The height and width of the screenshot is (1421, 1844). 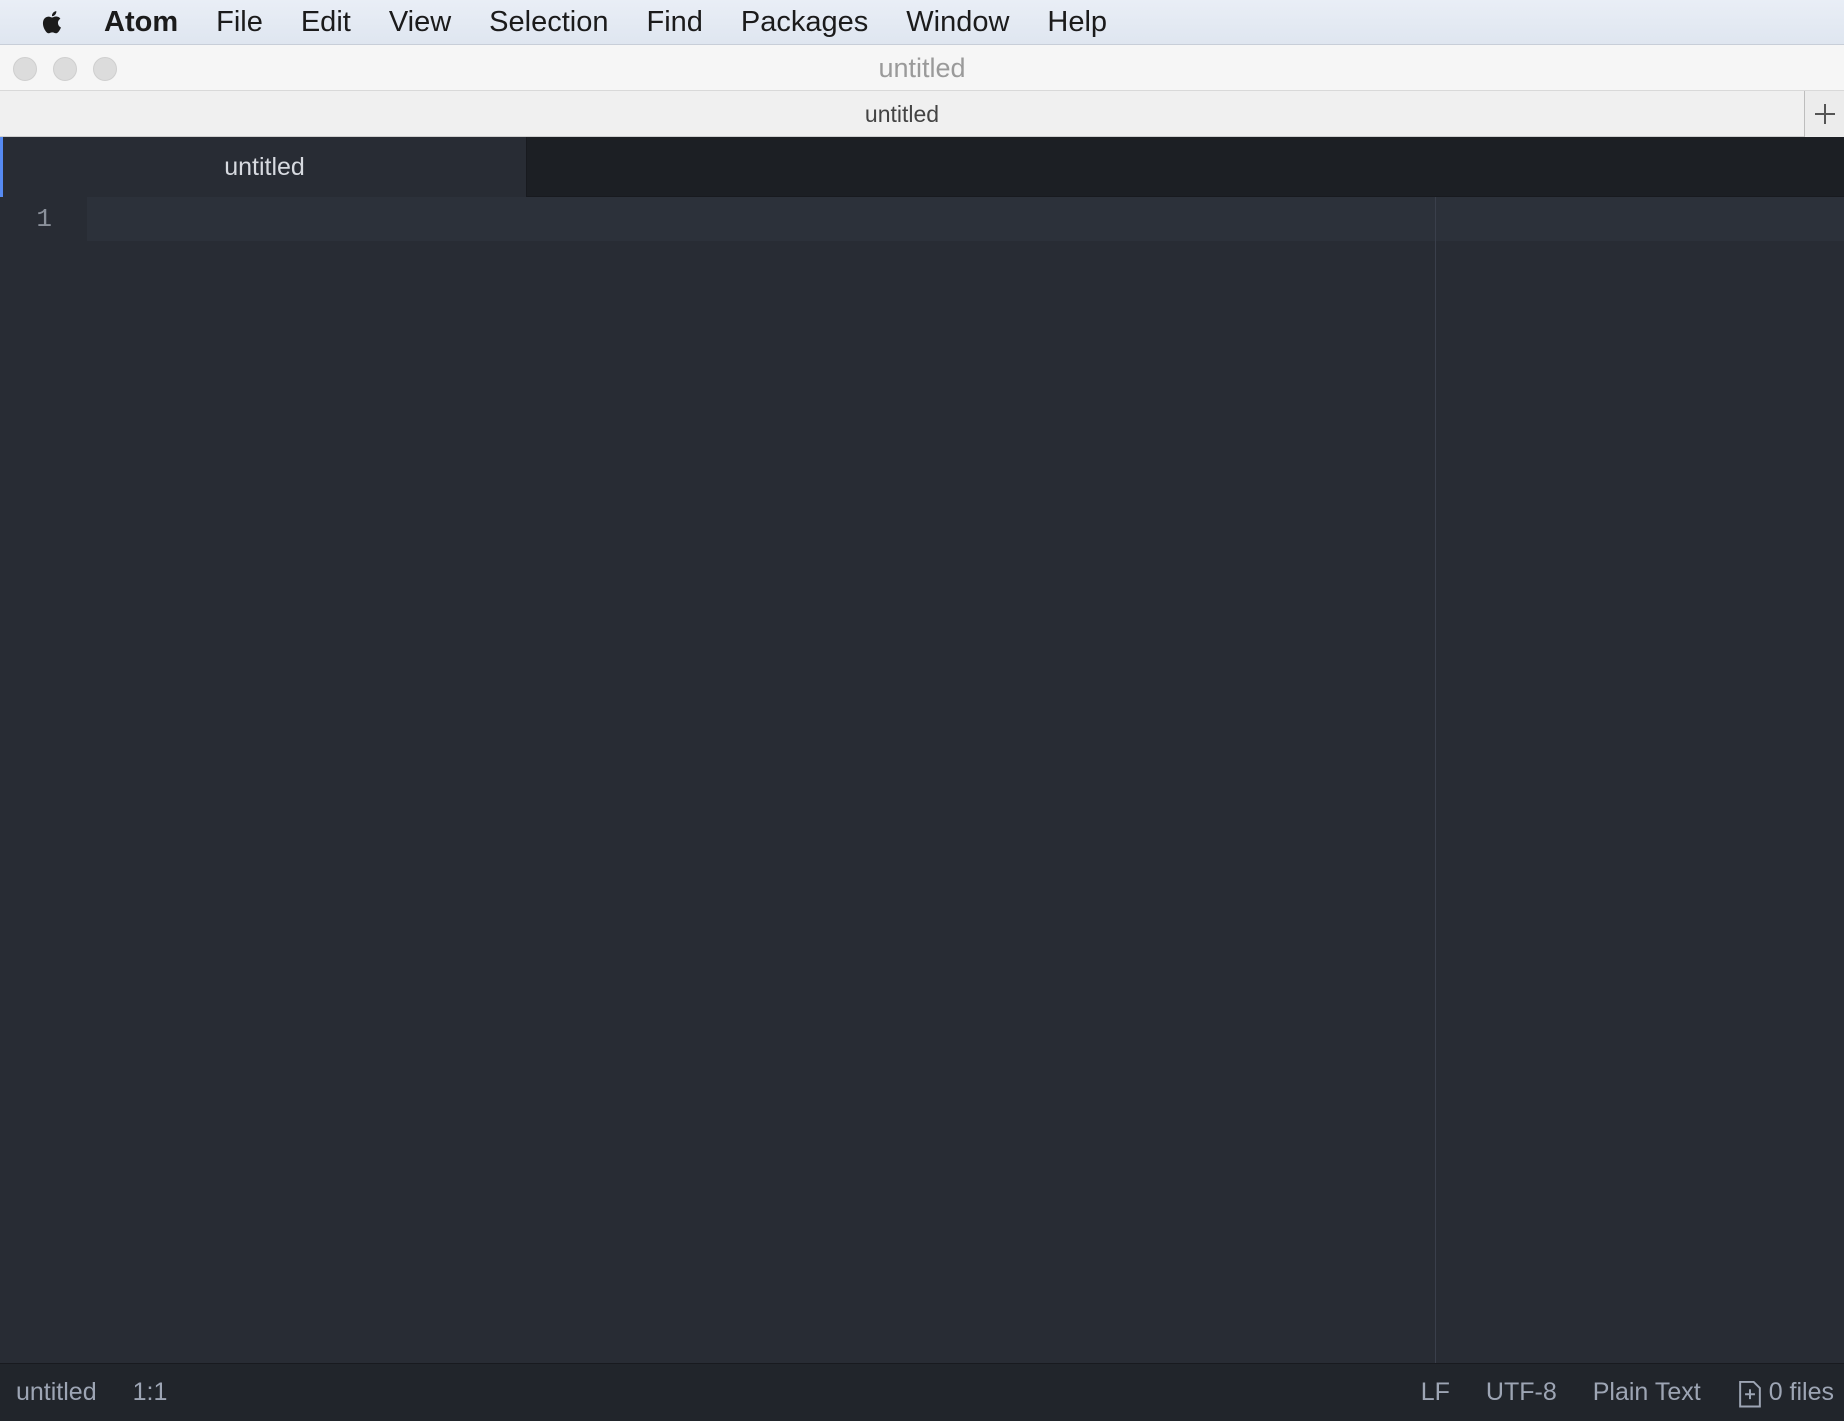 I want to click on menu-view: View, so click(x=420, y=22).